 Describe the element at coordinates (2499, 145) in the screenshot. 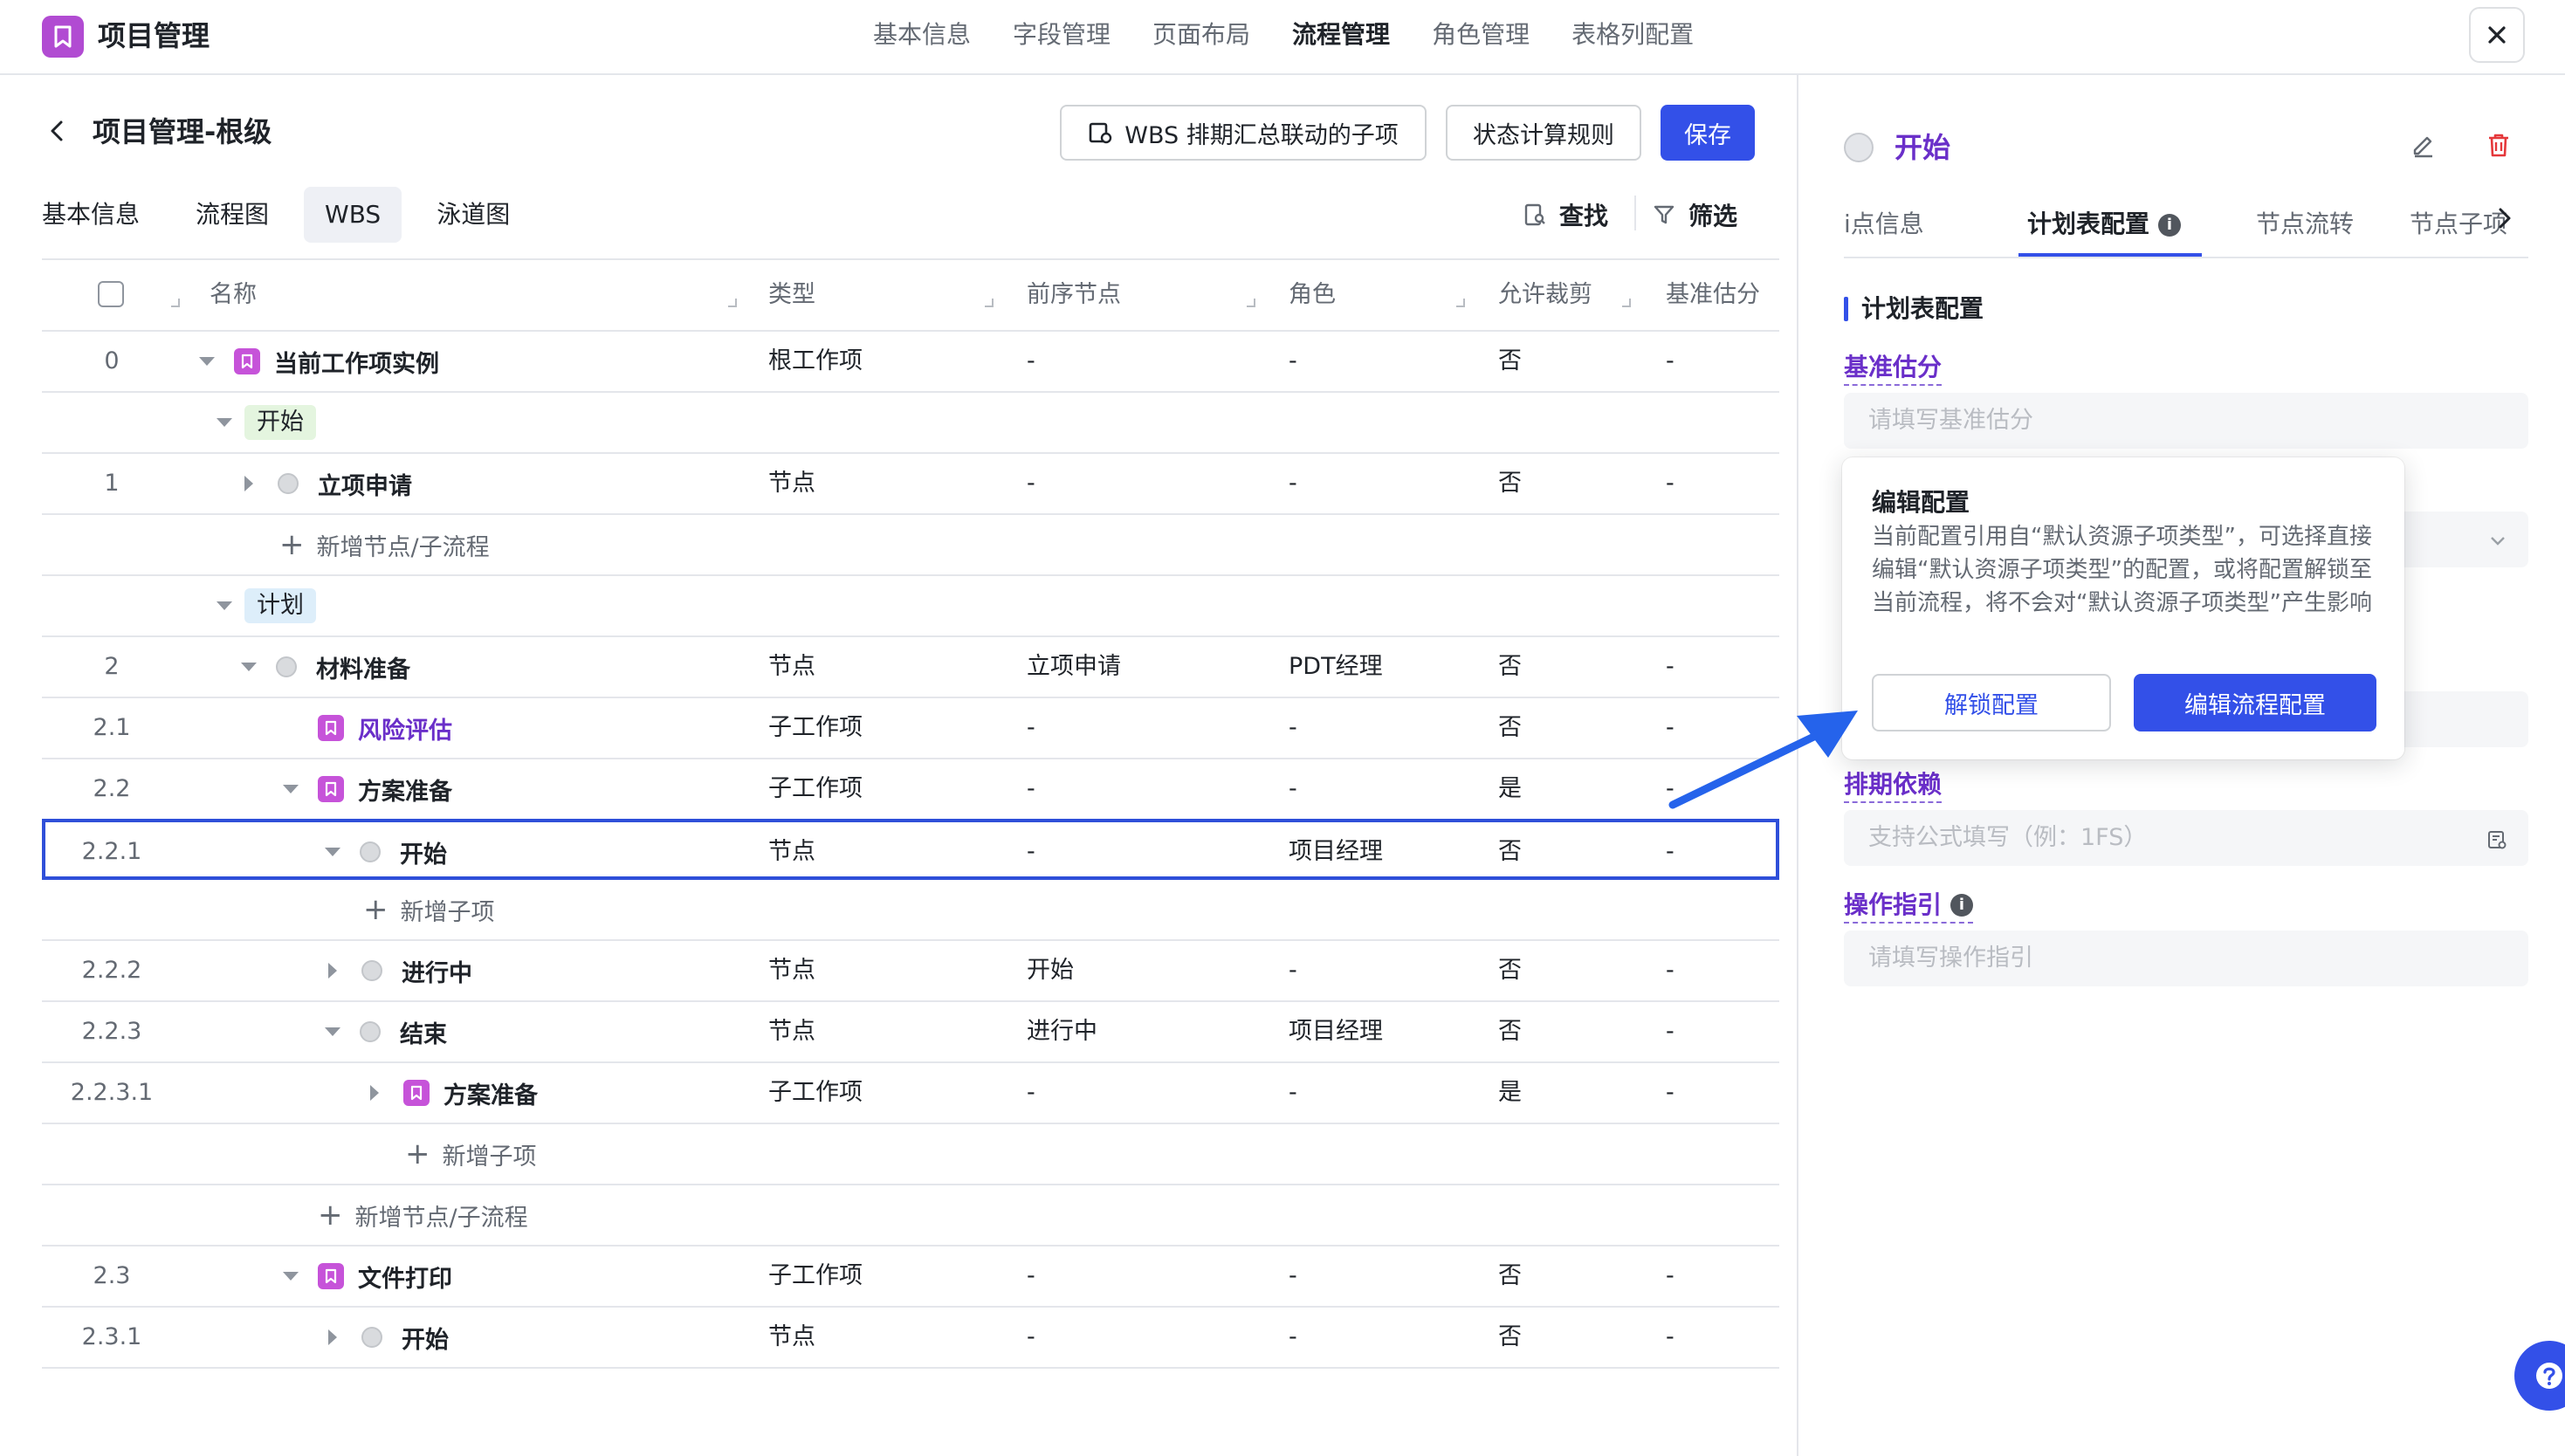

I see `delete-icon` at that location.